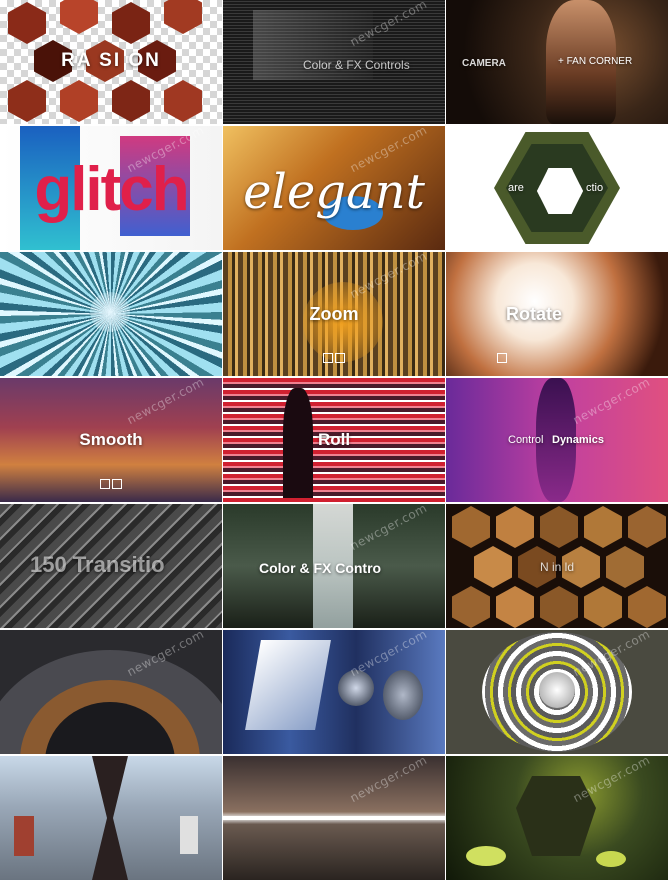  What do you see at coordinates (111, 692) in the screenshot?
I see `tile-arc: newcger.com` at bounding box center [111, 692].